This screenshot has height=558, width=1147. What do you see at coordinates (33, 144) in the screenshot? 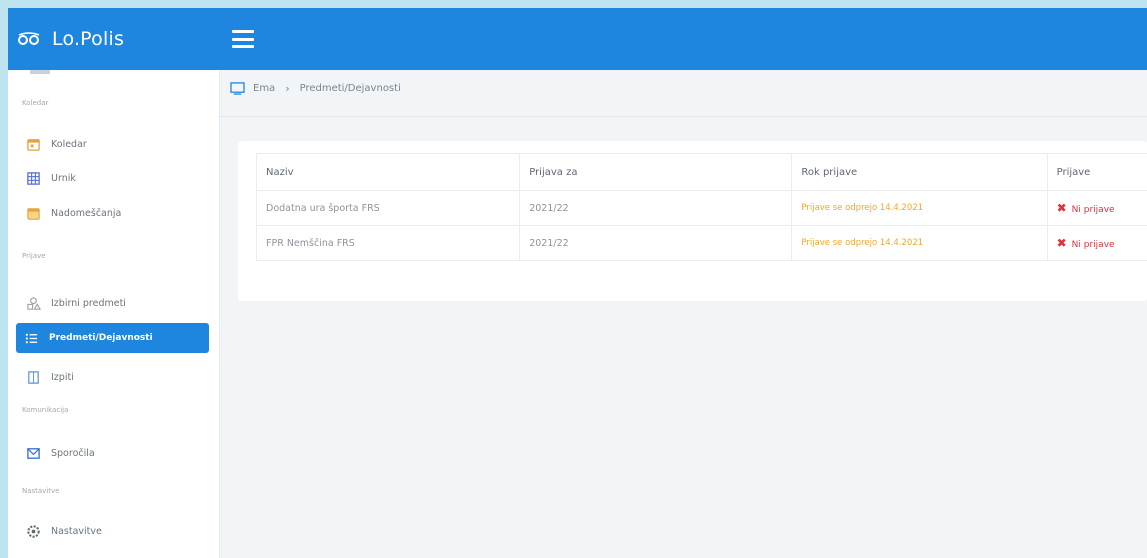
I see `calendar-icon` at bounding box center [33, 144].